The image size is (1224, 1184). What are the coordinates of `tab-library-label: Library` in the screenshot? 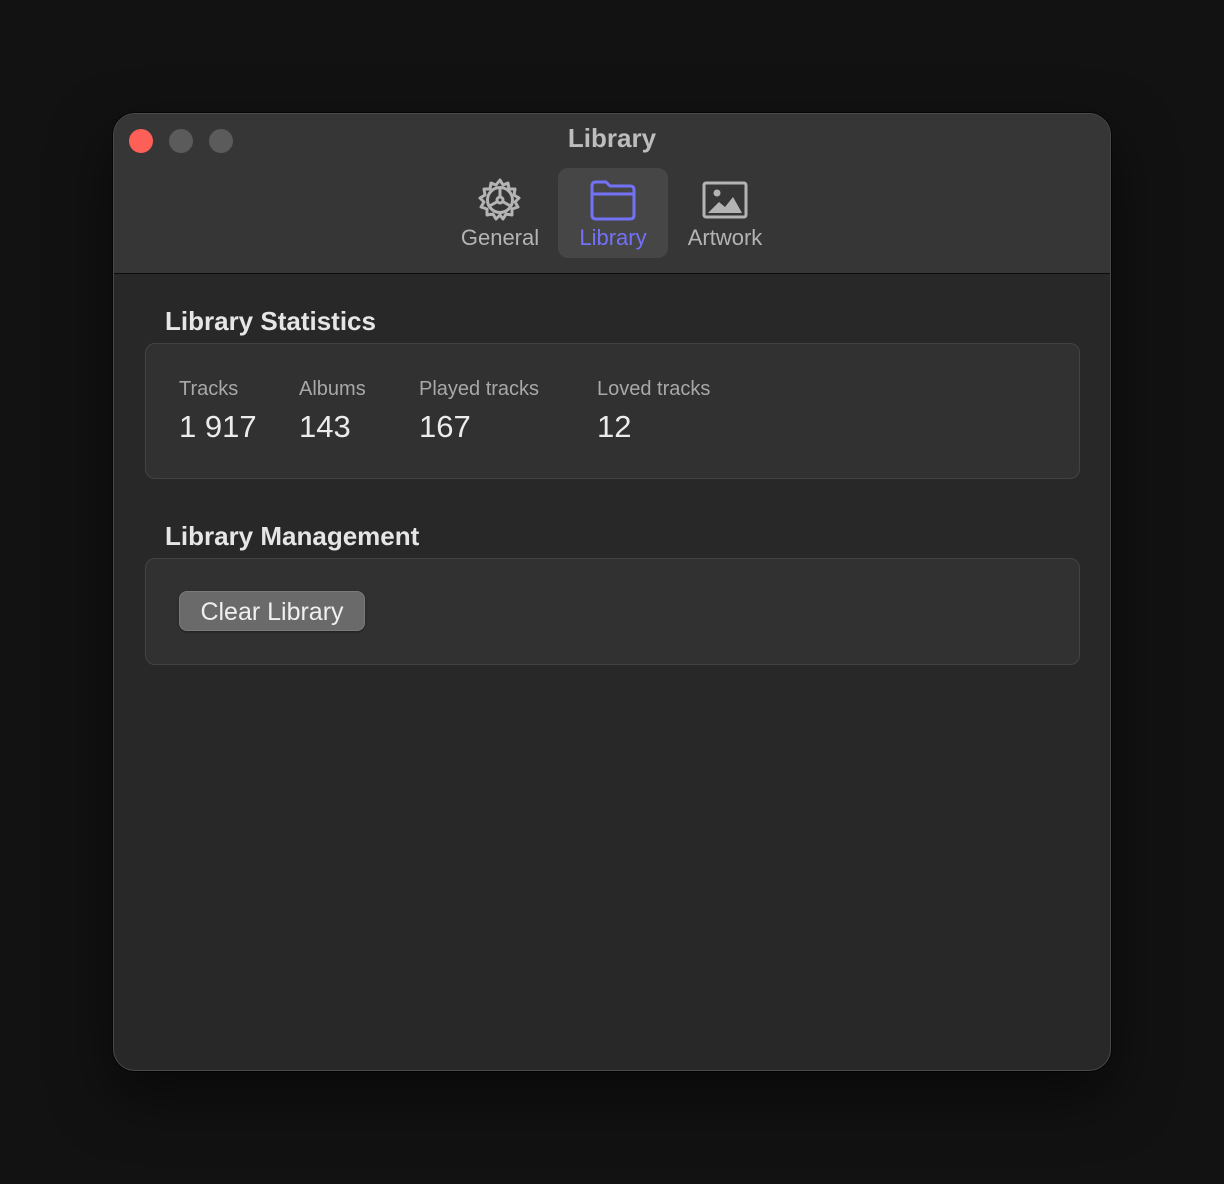 It's located at (613, 237).